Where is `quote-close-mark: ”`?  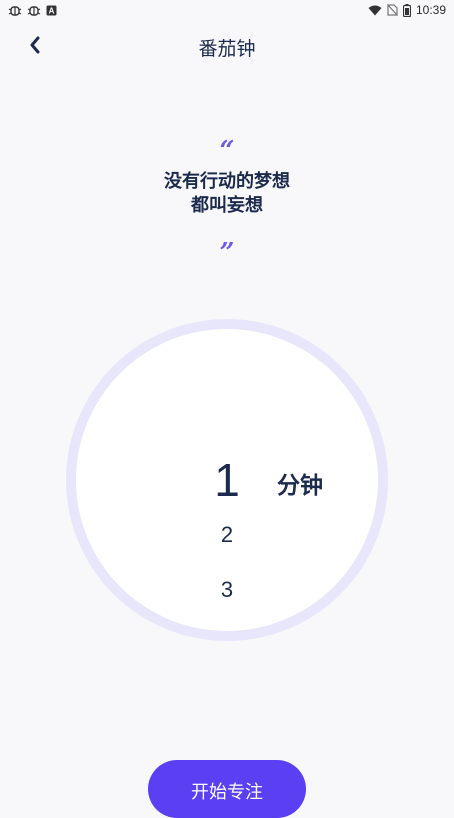
quote-close-mark: ” is located at coordinates (227, 253).